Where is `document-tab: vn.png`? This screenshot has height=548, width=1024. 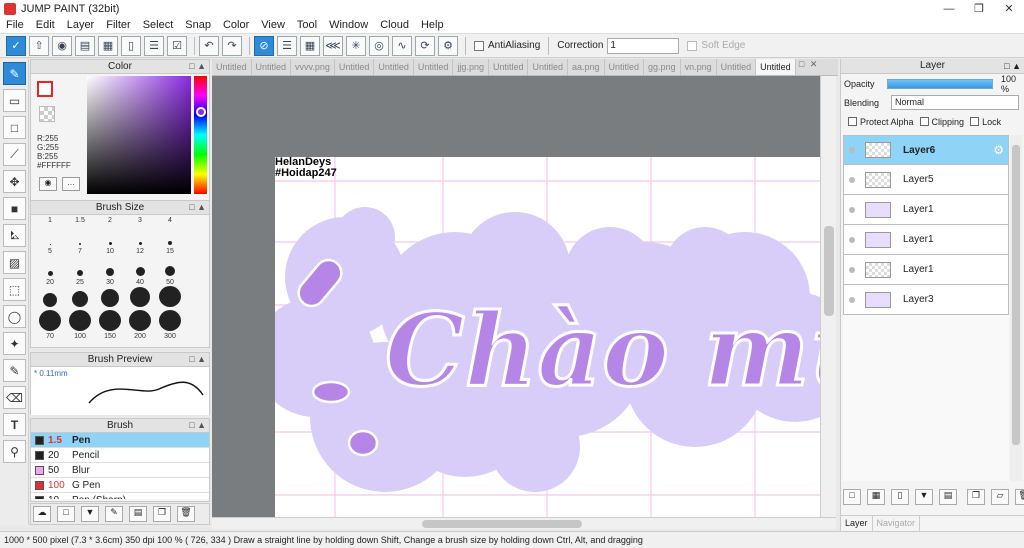
document-tab: vn.png is located at coordinates (699, 67).